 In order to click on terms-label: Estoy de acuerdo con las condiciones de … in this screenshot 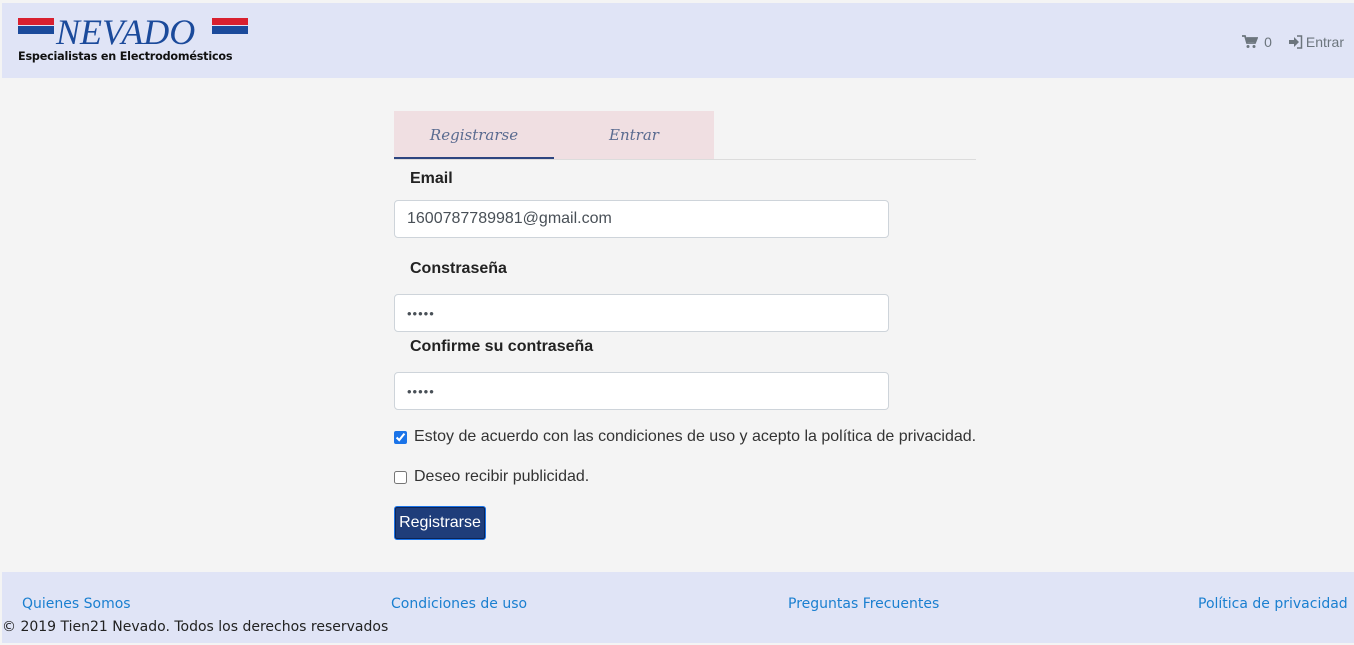, I will do `click(695, 436)`.